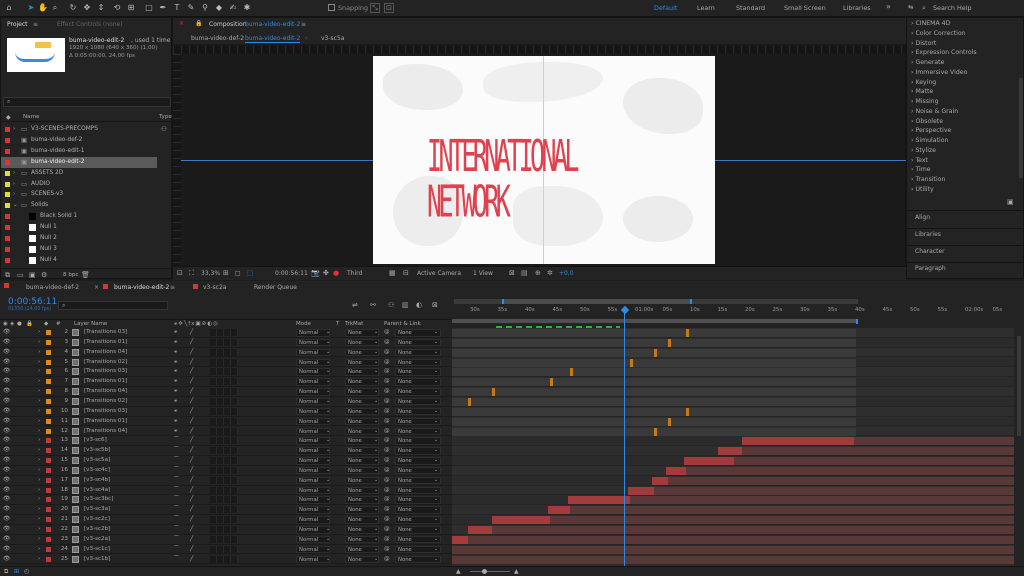 This screenshot has height=576, width=1024. What do you see at coordinates (97, 491) in the screenshot?
I see `layer-name: [v3-sc4a]` at bounding box center [97, 491].